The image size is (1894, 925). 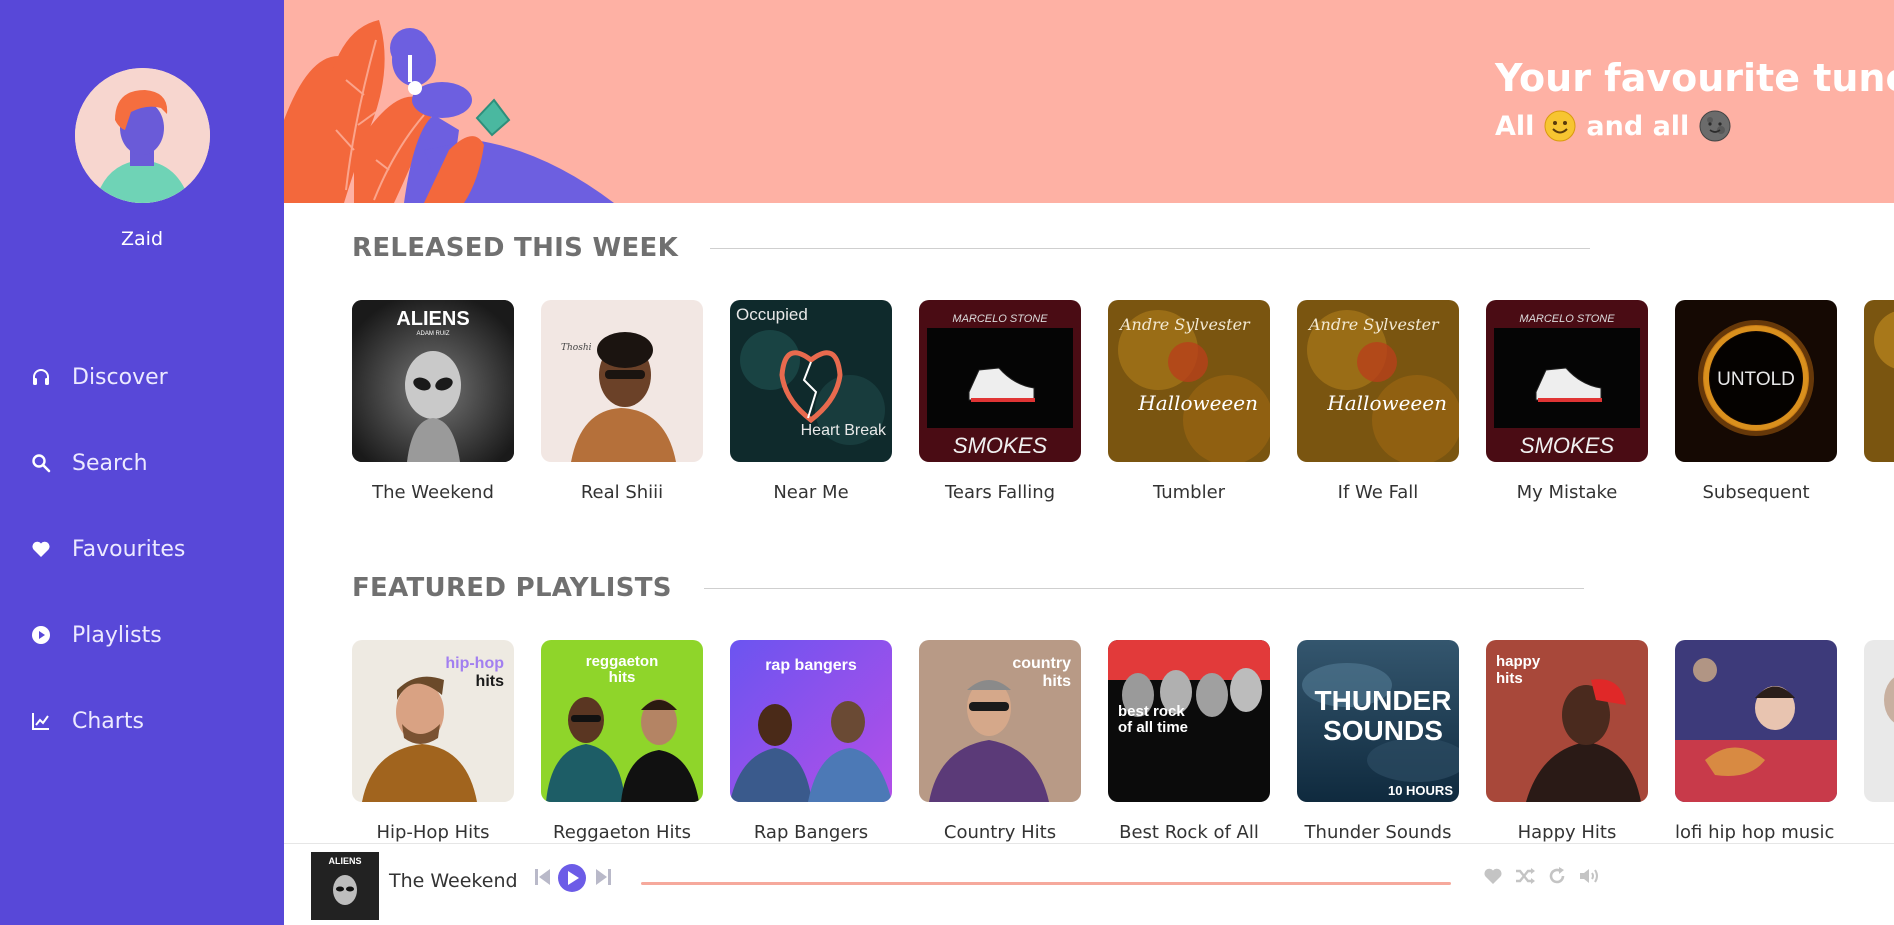 I want to click on playlist-card: reggaeton hits Reggaeton Hits, so click(x=622, y=741).